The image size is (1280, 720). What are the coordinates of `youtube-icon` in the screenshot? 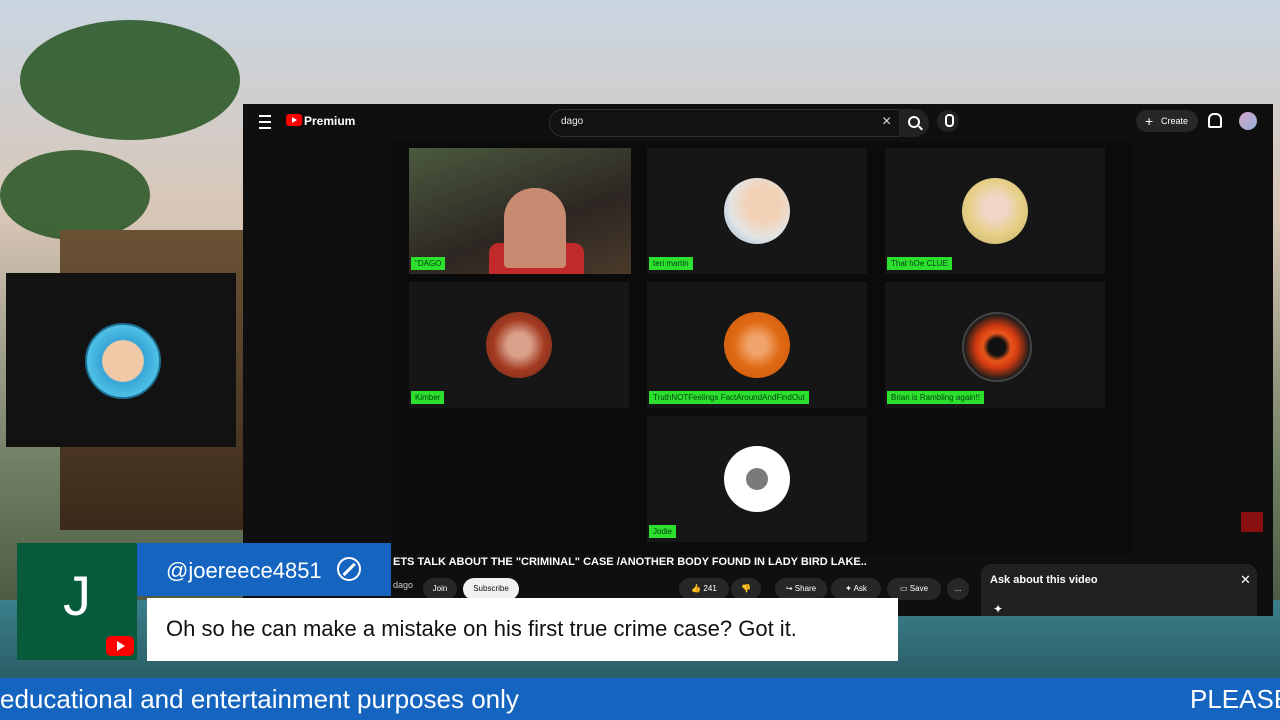 It's located at (120, 646).